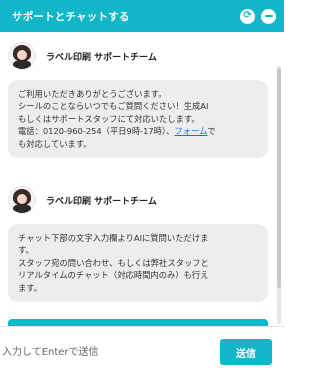  What do you see at coordinates (279, 178) in the screenshot?
I see `scrollbar-thumb` at bounding box center [279, 178].